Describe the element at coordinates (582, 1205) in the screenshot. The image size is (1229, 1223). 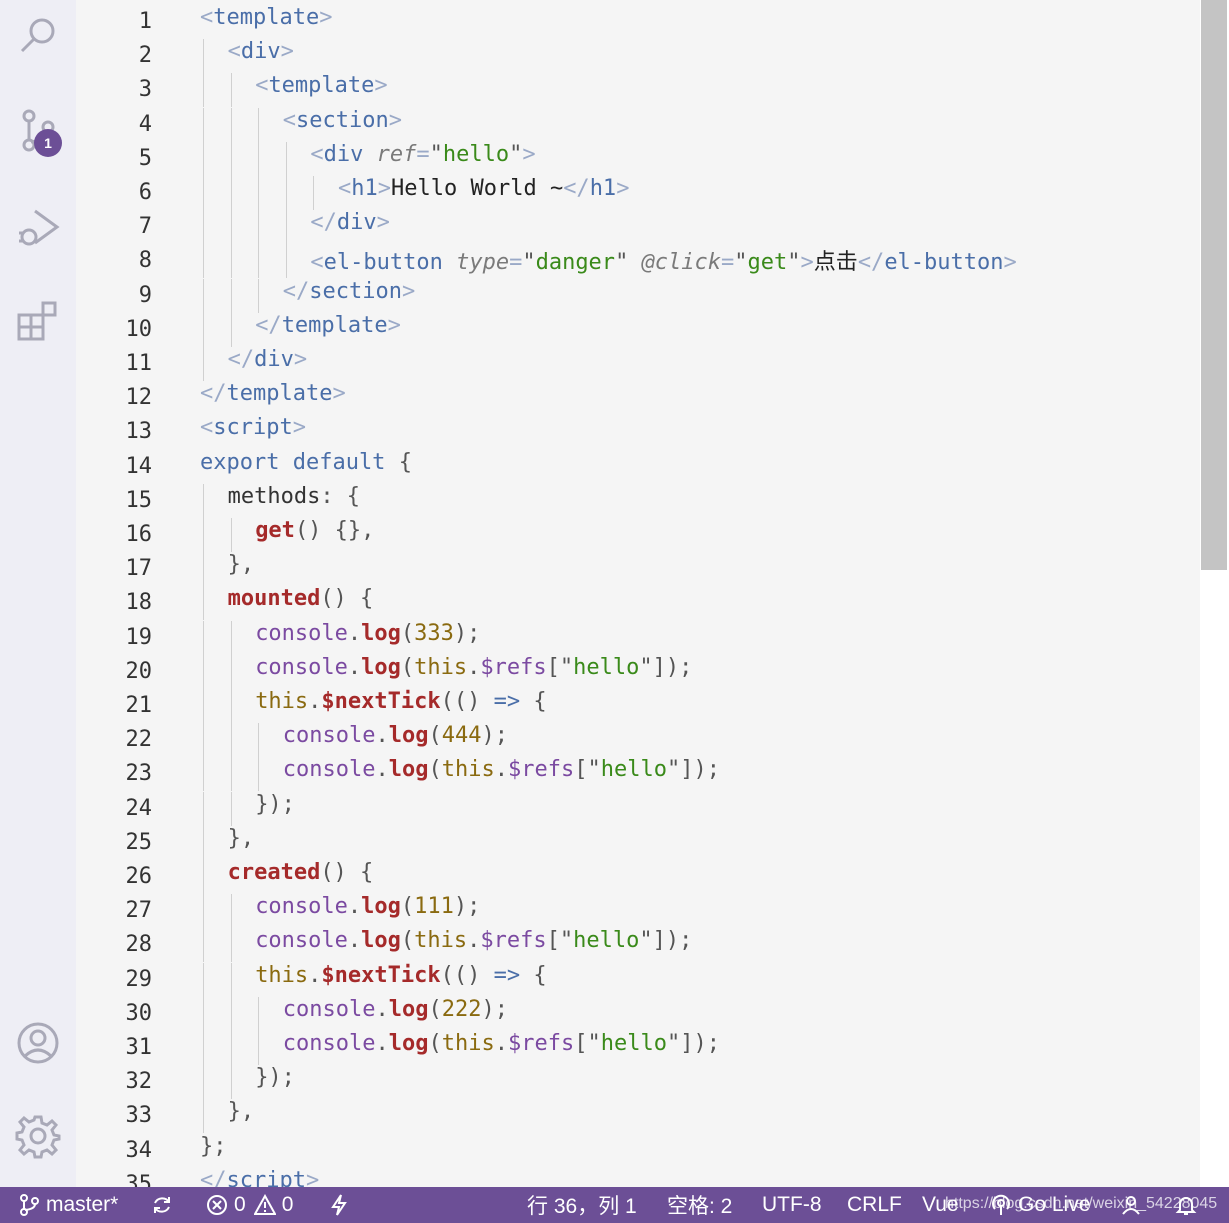
I see `cursor-position: 行 36，列 1` at that location.